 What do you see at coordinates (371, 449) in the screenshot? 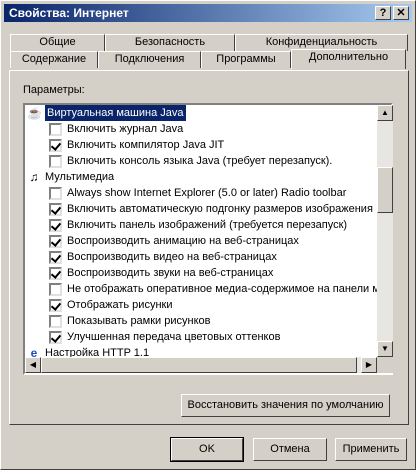
I see `apply-button: Применить` at bounding box center [371, 449].